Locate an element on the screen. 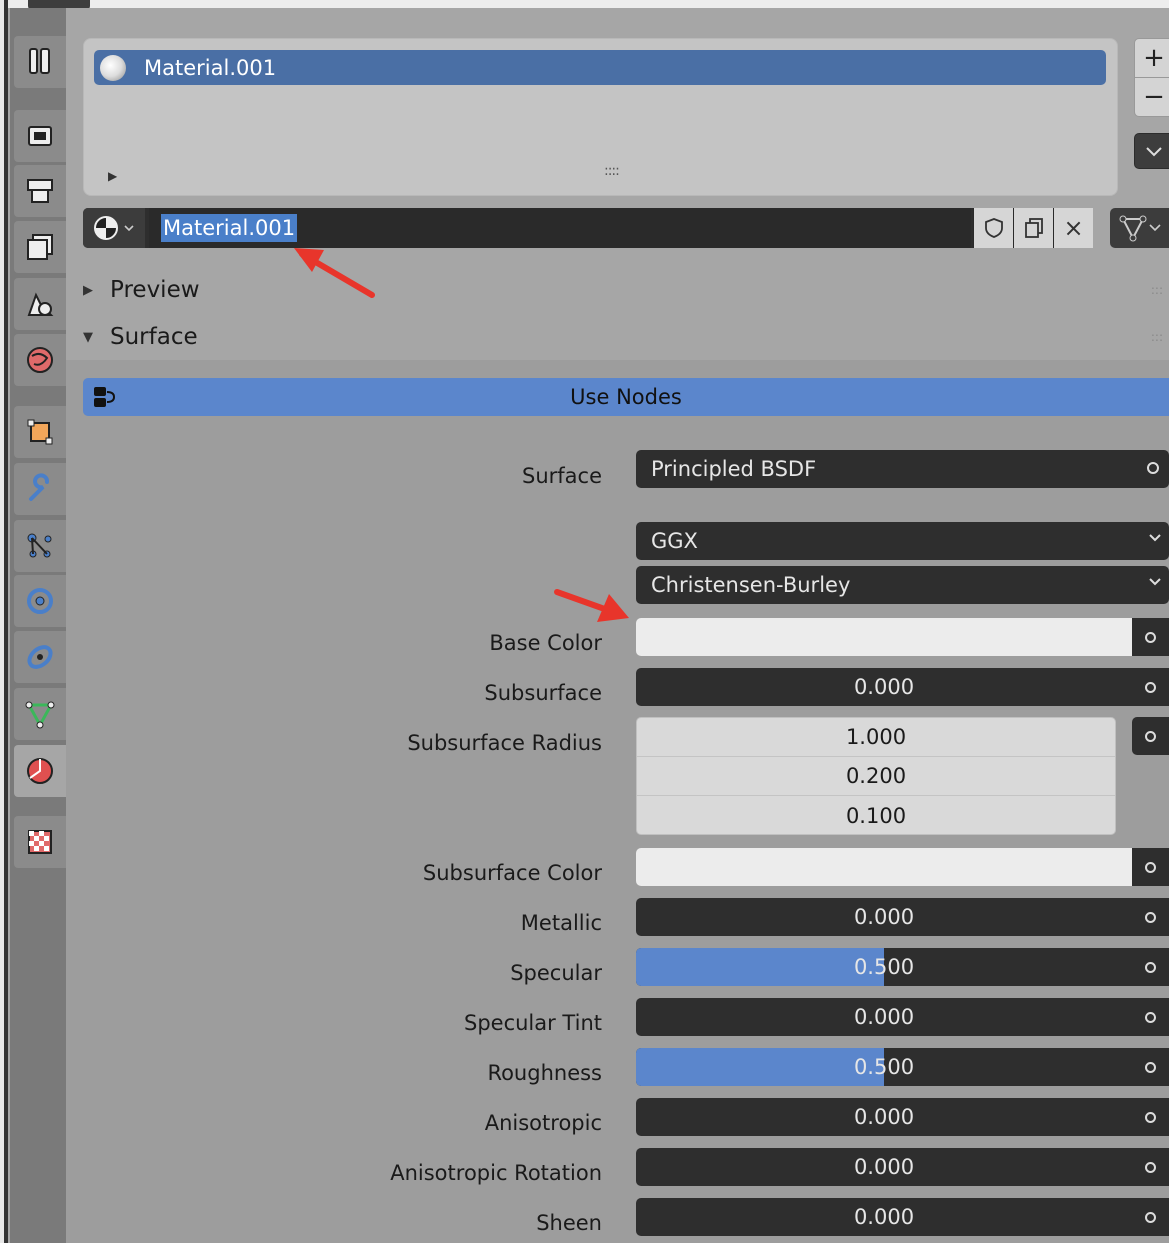 This screenshot has height=1243, width=1169. use-nodes-button: Use Nodes is located at coordinates (626, 397).